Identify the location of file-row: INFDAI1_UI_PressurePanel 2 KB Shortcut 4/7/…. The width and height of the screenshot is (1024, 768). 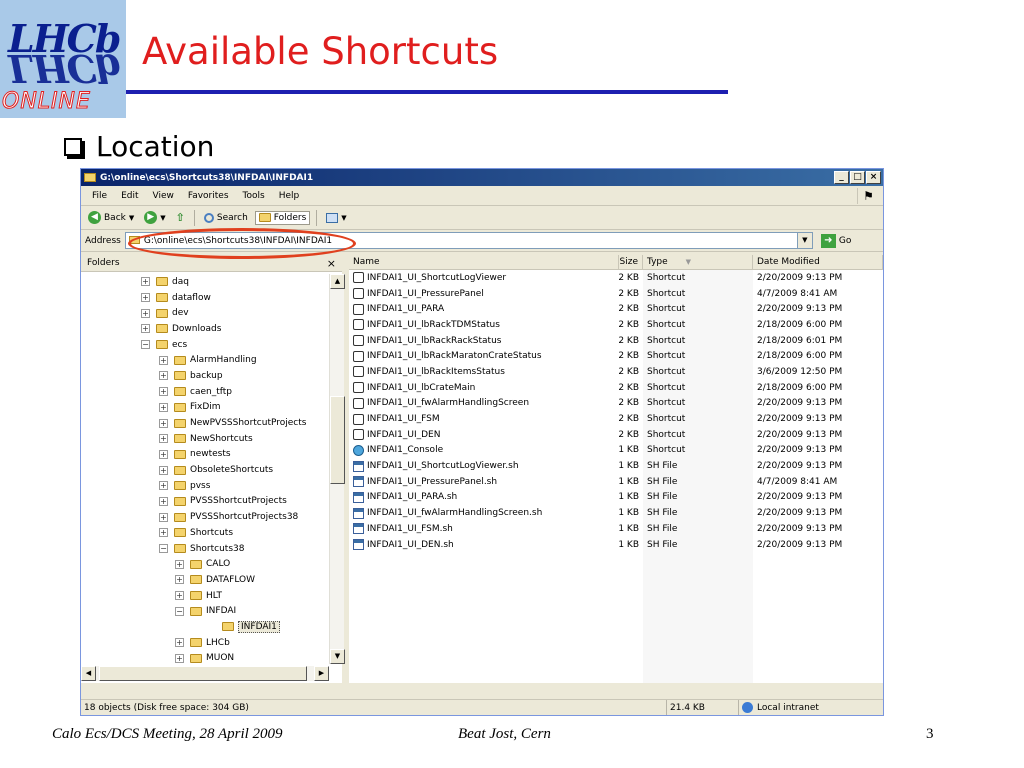
(616, 294).